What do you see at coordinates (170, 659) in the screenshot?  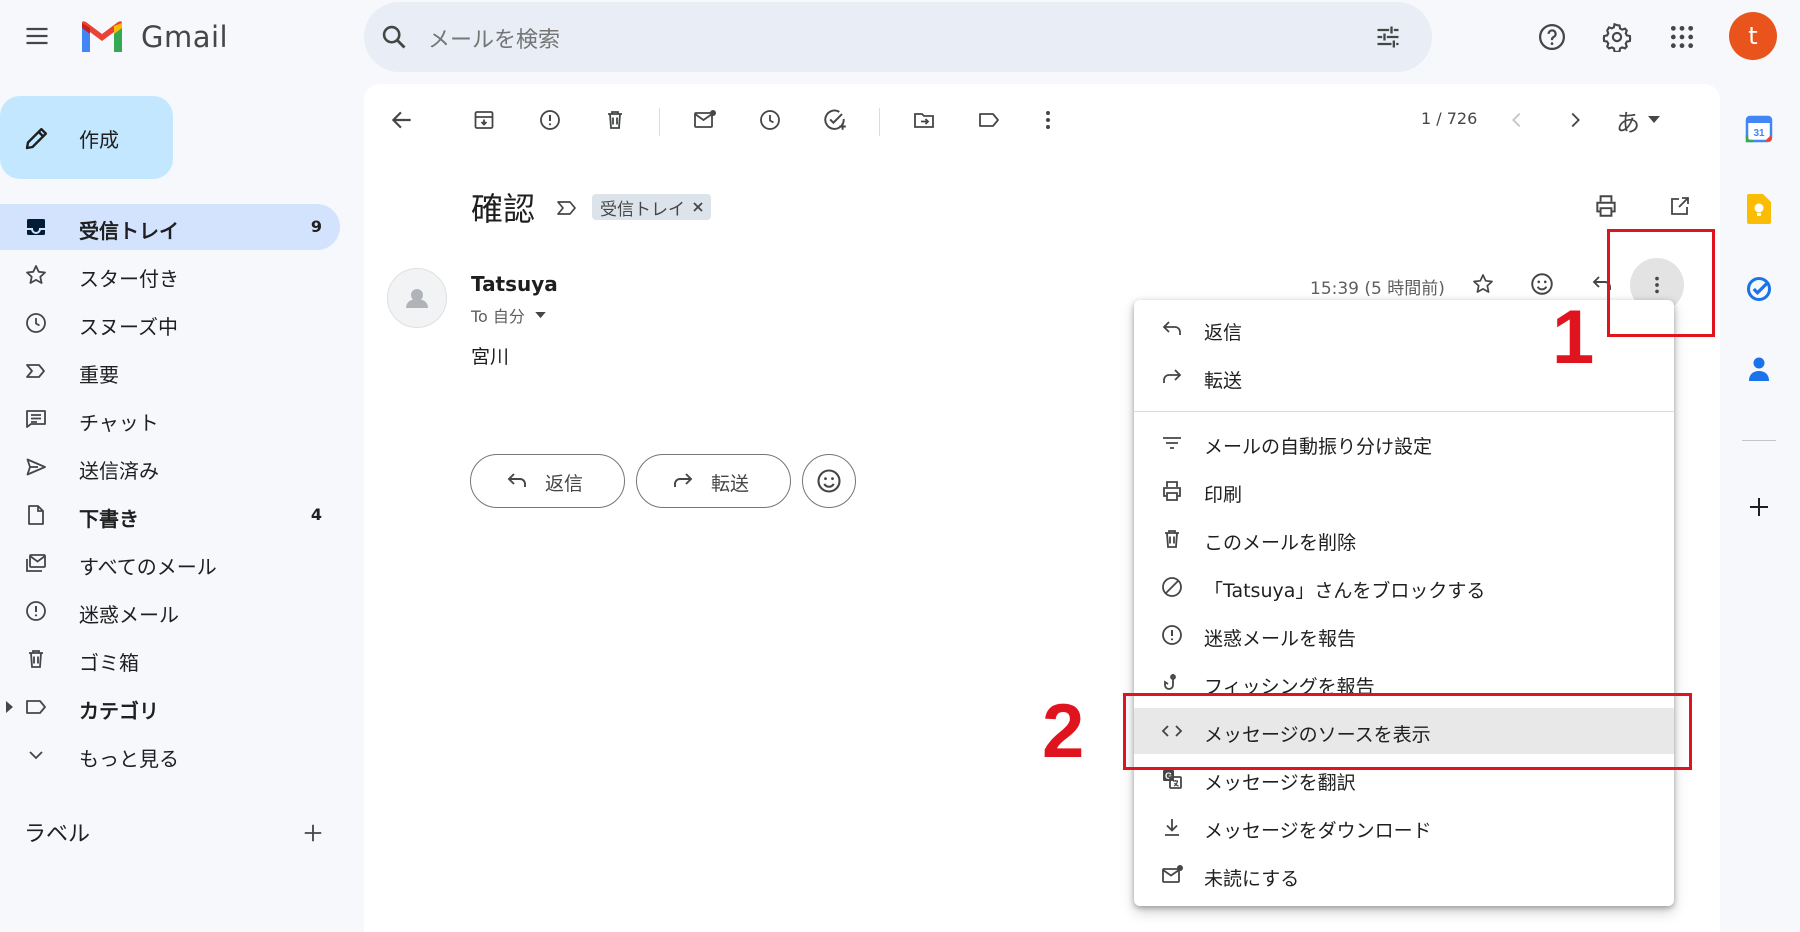 I see `sidebar-item-9: ゴミ箱` at bounding box center [170, 659].